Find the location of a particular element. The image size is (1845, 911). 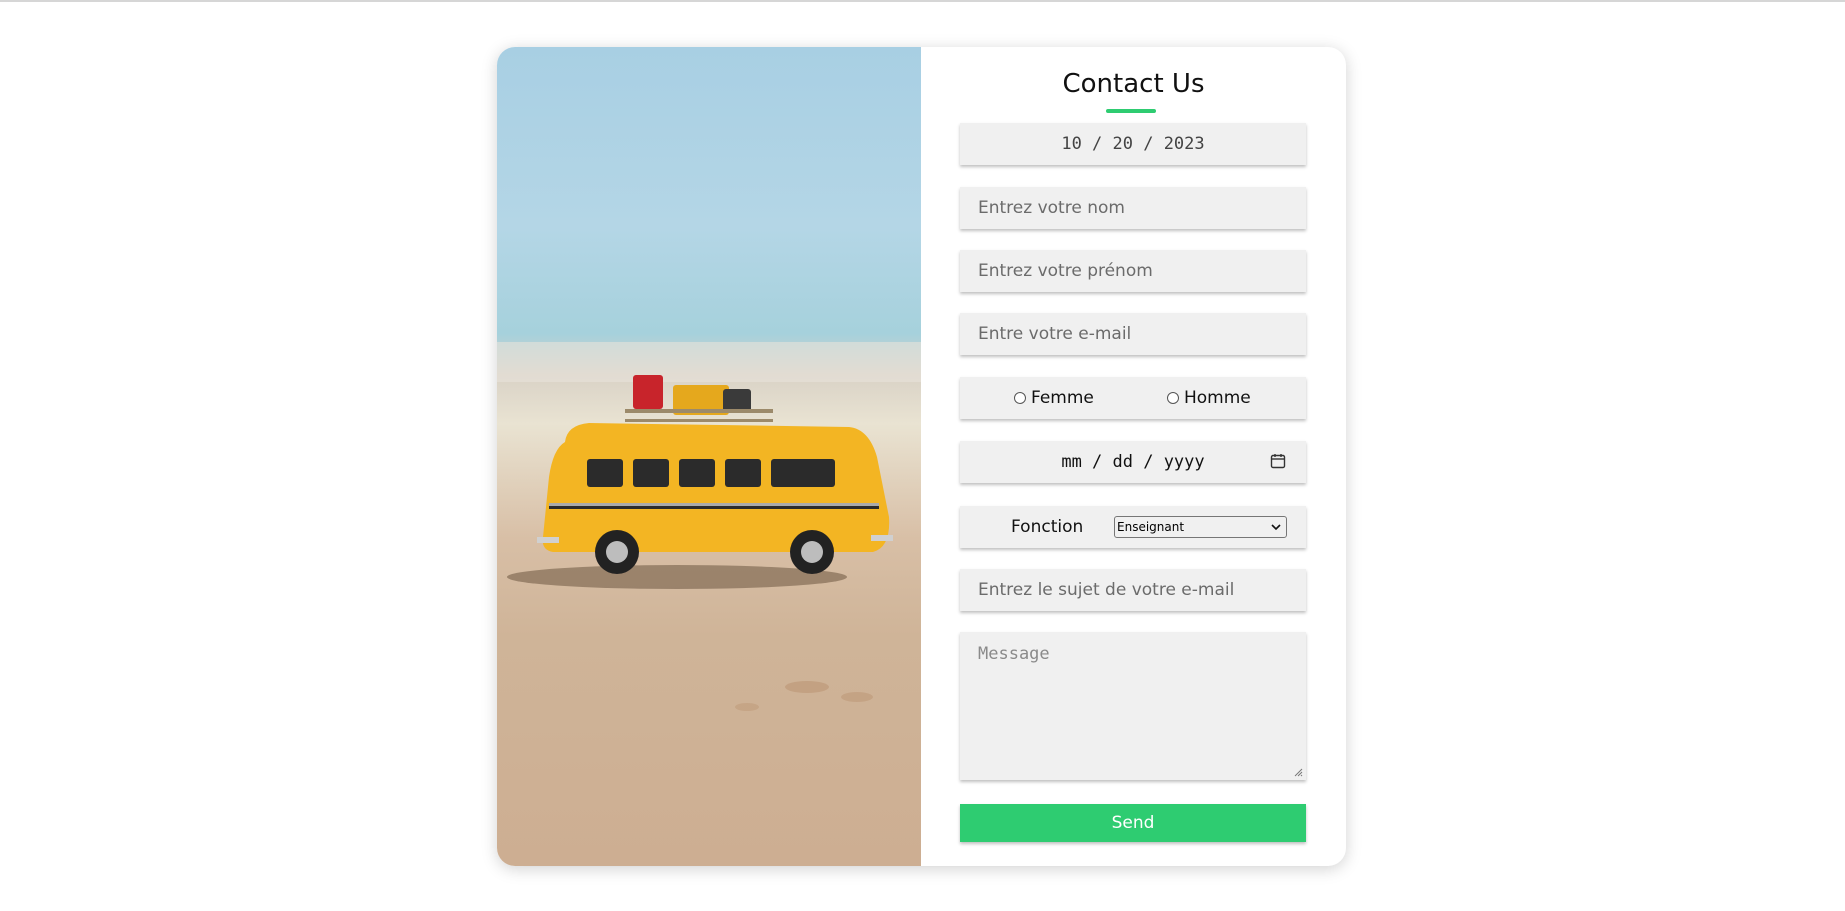

fonction-field: Fonction Enseignant is located at coordinates (1133, 527).